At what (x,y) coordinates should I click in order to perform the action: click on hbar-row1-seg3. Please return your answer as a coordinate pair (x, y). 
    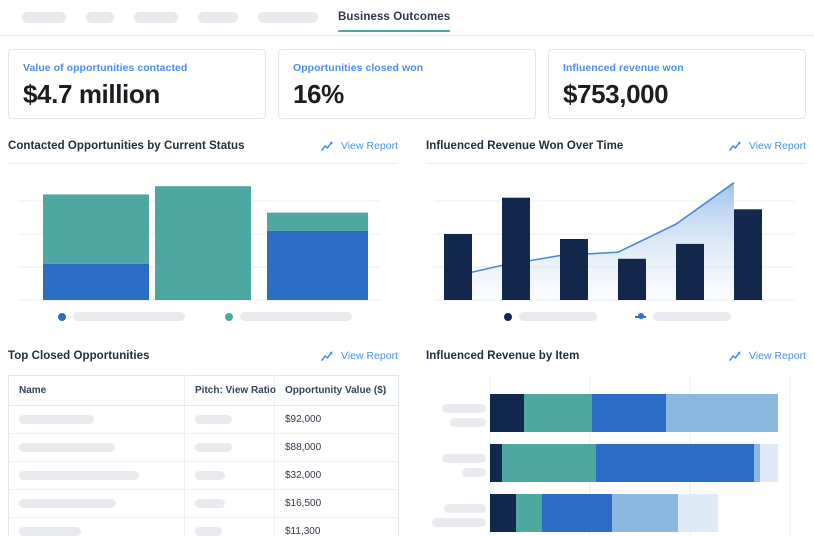
    Looking at the image, I should click on (629, 413).